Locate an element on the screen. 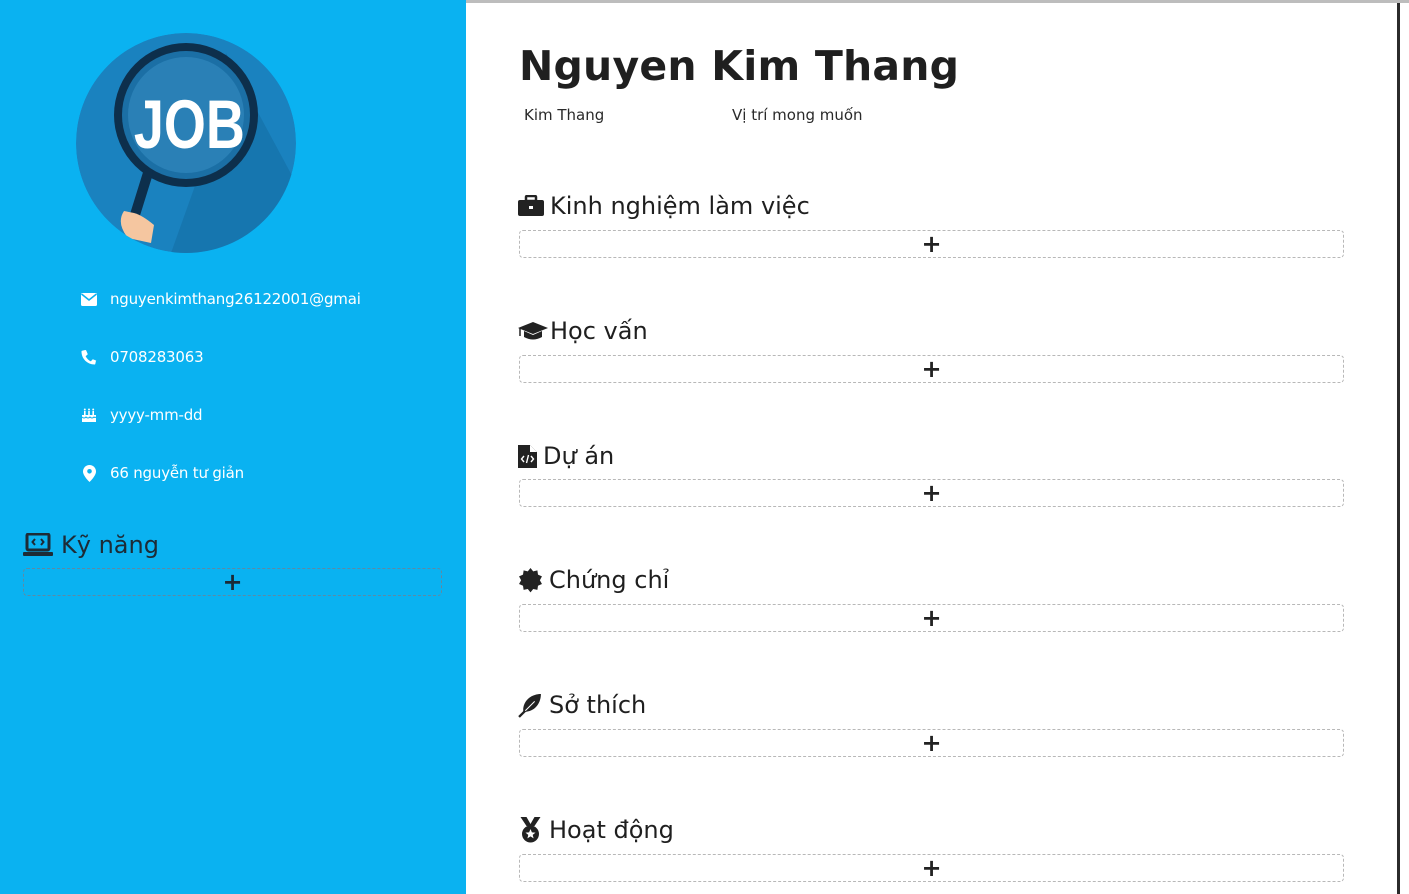 The height and width of the screenshot is (894, 1409). section-experience-title: Kinh nghiệm làm việc is located at coordinates (680, 206).